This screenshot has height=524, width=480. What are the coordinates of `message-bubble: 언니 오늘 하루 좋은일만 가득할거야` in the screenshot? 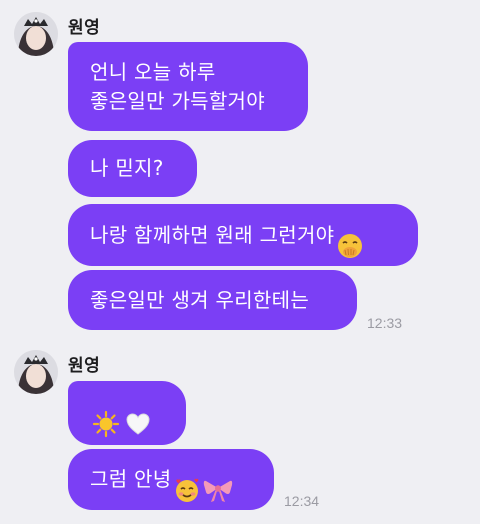 It's located at (188, 86).